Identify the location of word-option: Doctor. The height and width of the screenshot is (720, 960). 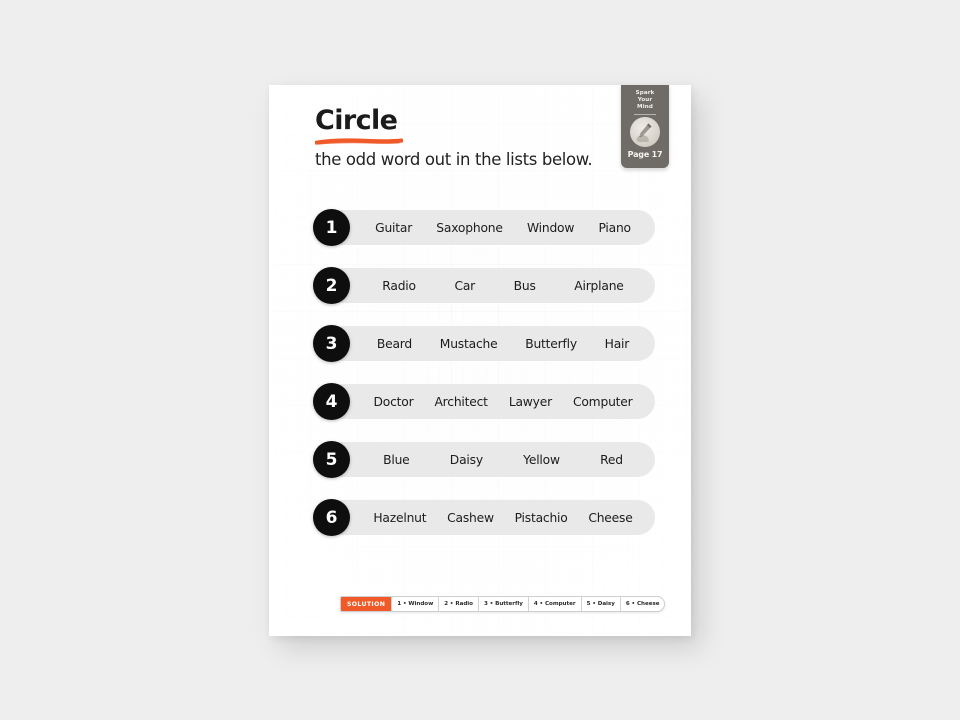
(394, 402).